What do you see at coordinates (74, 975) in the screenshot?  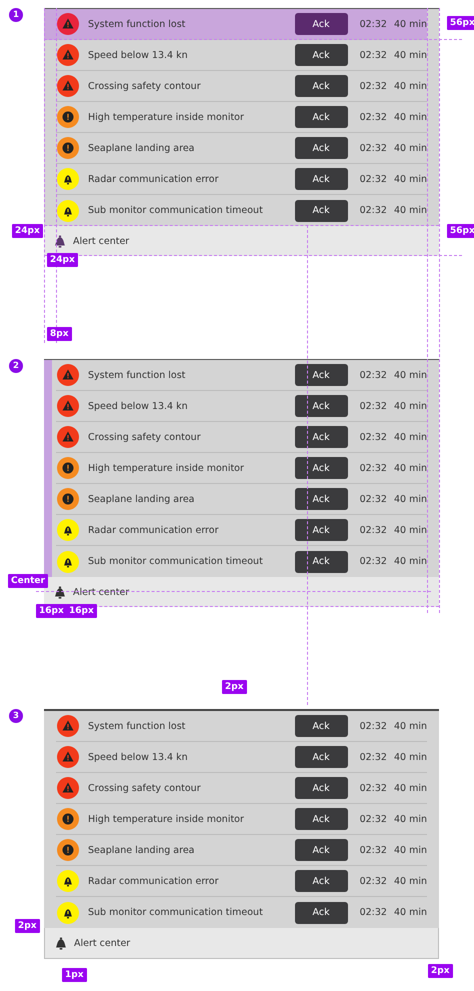 I see `dimension-label: 1px` at bounding box center [74, 975].